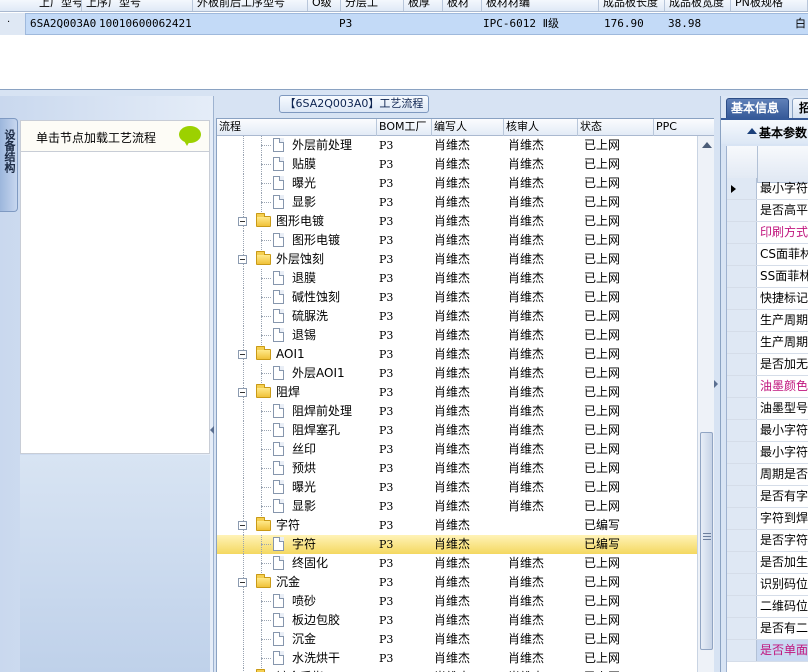  What do you see at coordinates (457, 373) in the screenshot?
I see `process-row: 外层AOI1 P3 肖维杰 肖维杰 已上网` at bounding box center [457, 373].